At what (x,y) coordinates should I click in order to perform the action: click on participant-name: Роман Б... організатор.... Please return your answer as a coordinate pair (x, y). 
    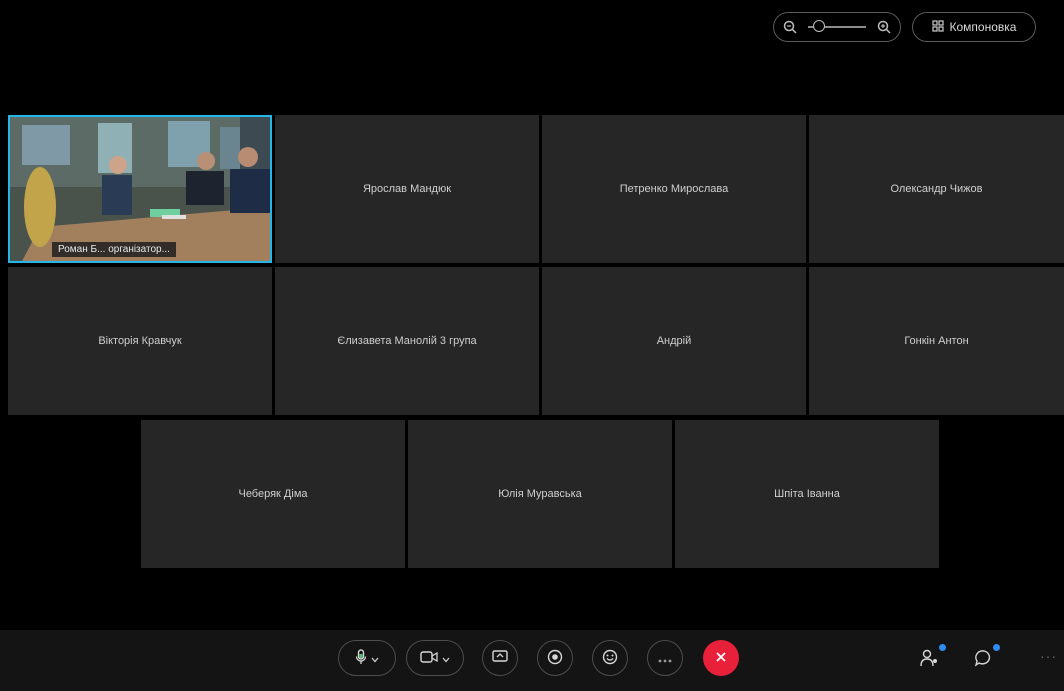
    Looking at the image, I should click on (114, 249).